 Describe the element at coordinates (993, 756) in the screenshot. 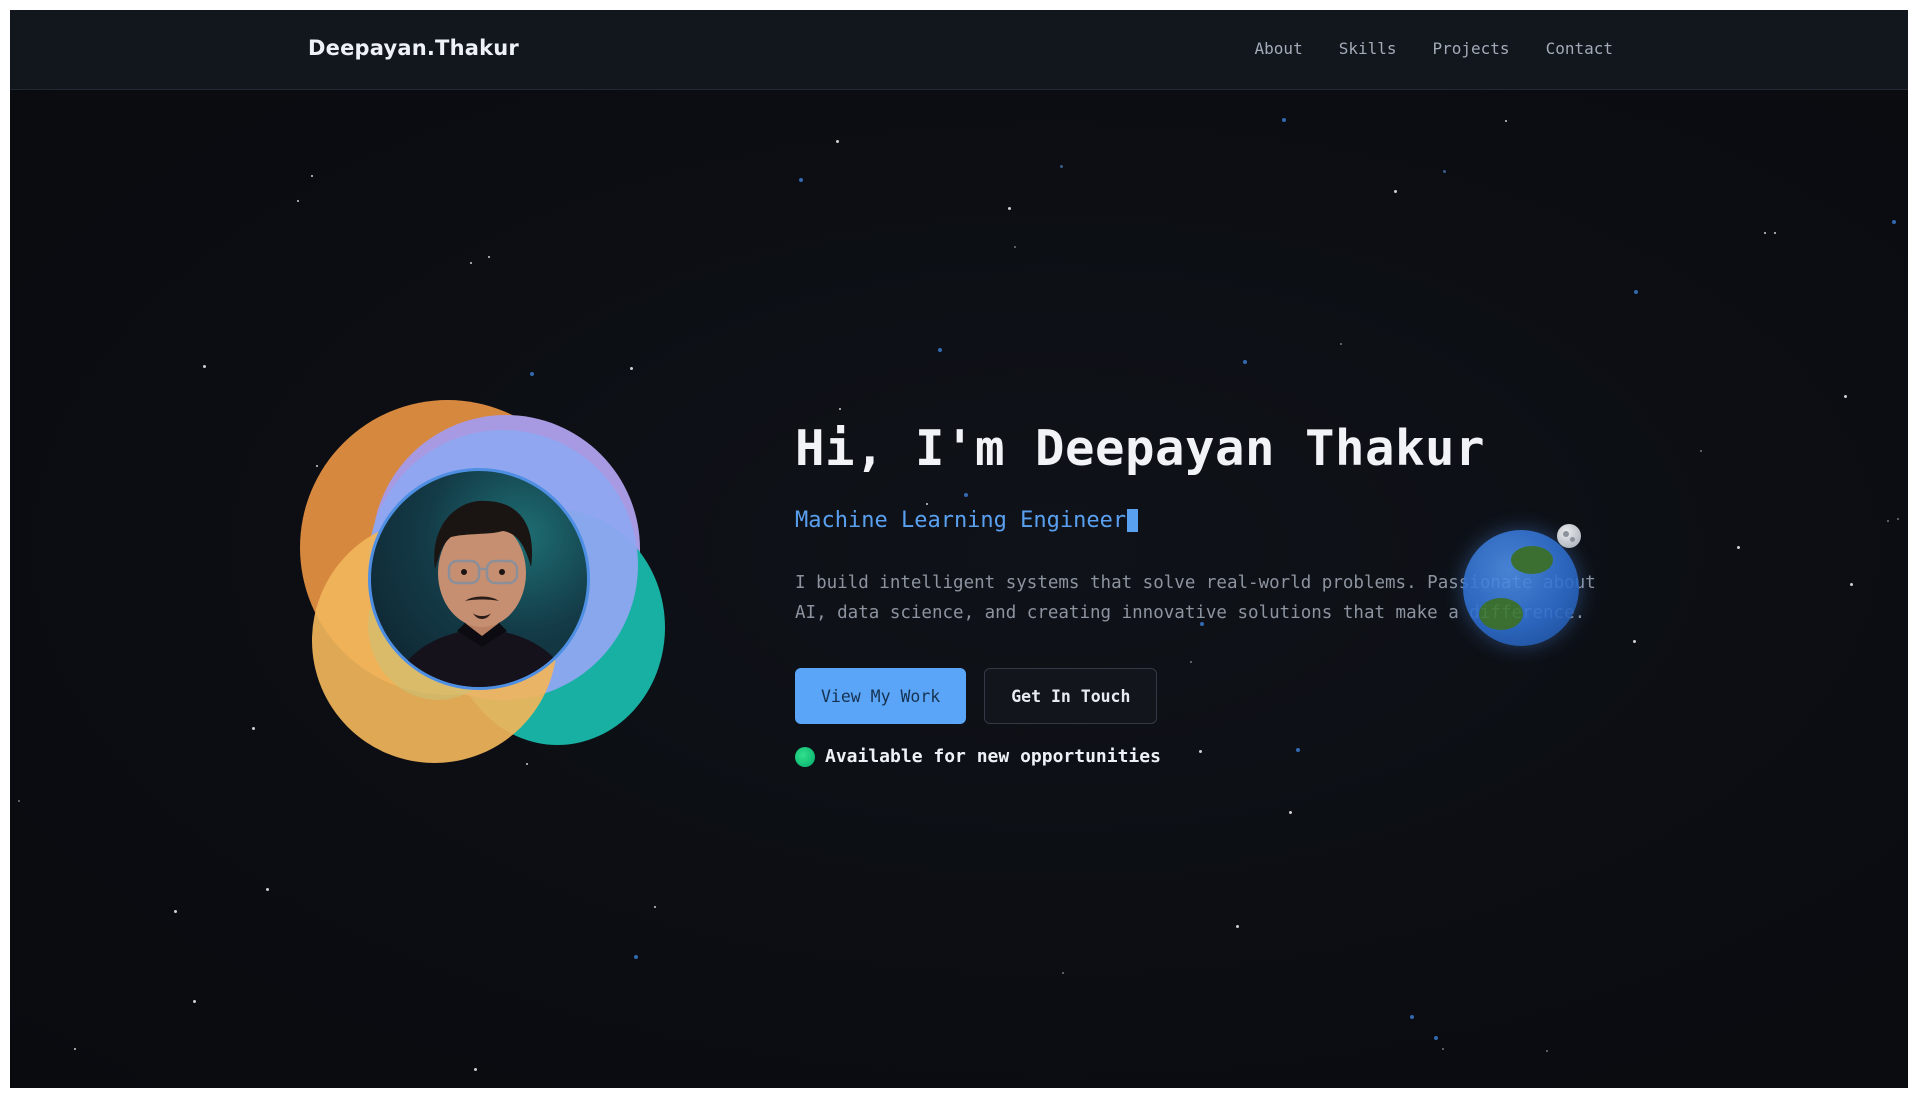

I see `status-text: Available for new opportunities` at that location.